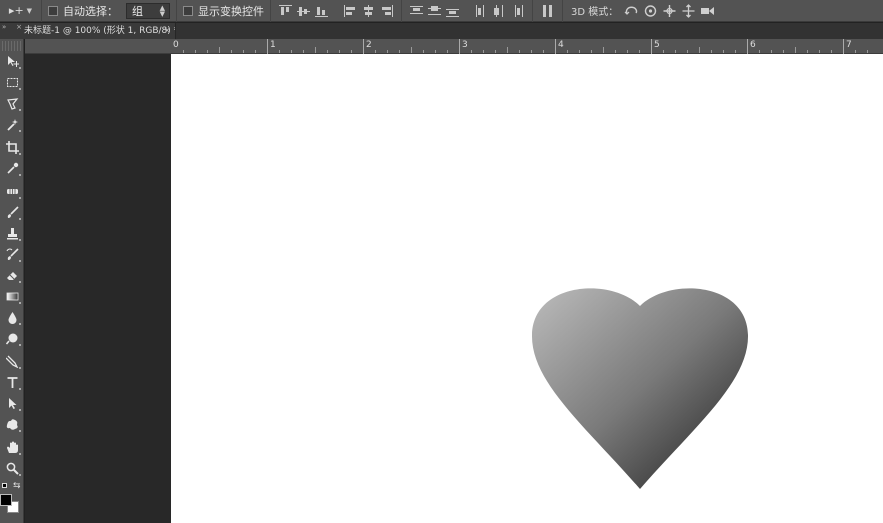 The height and width of the screenshot is (523, 883). I want to click on align-bottom-edges-icon, so click(321, 11).